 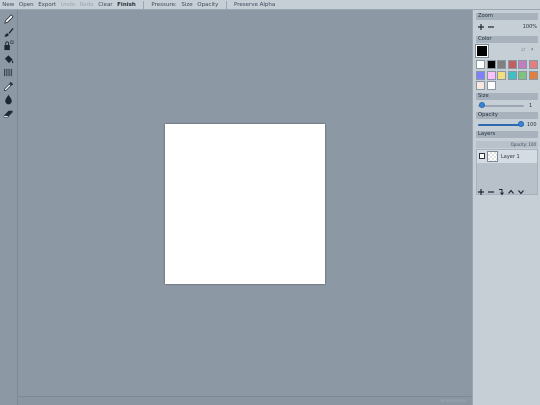 I want to click on layer-name: Layer 1, so click(x=510, y=157).